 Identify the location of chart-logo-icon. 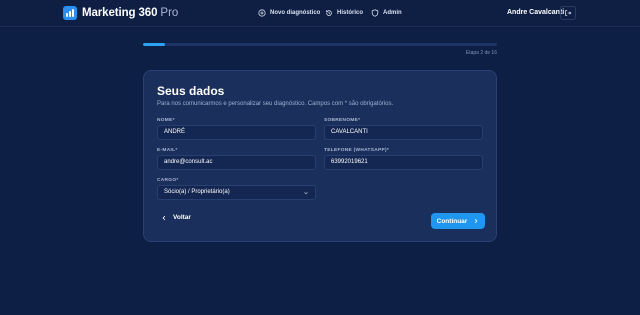
(70, 13).